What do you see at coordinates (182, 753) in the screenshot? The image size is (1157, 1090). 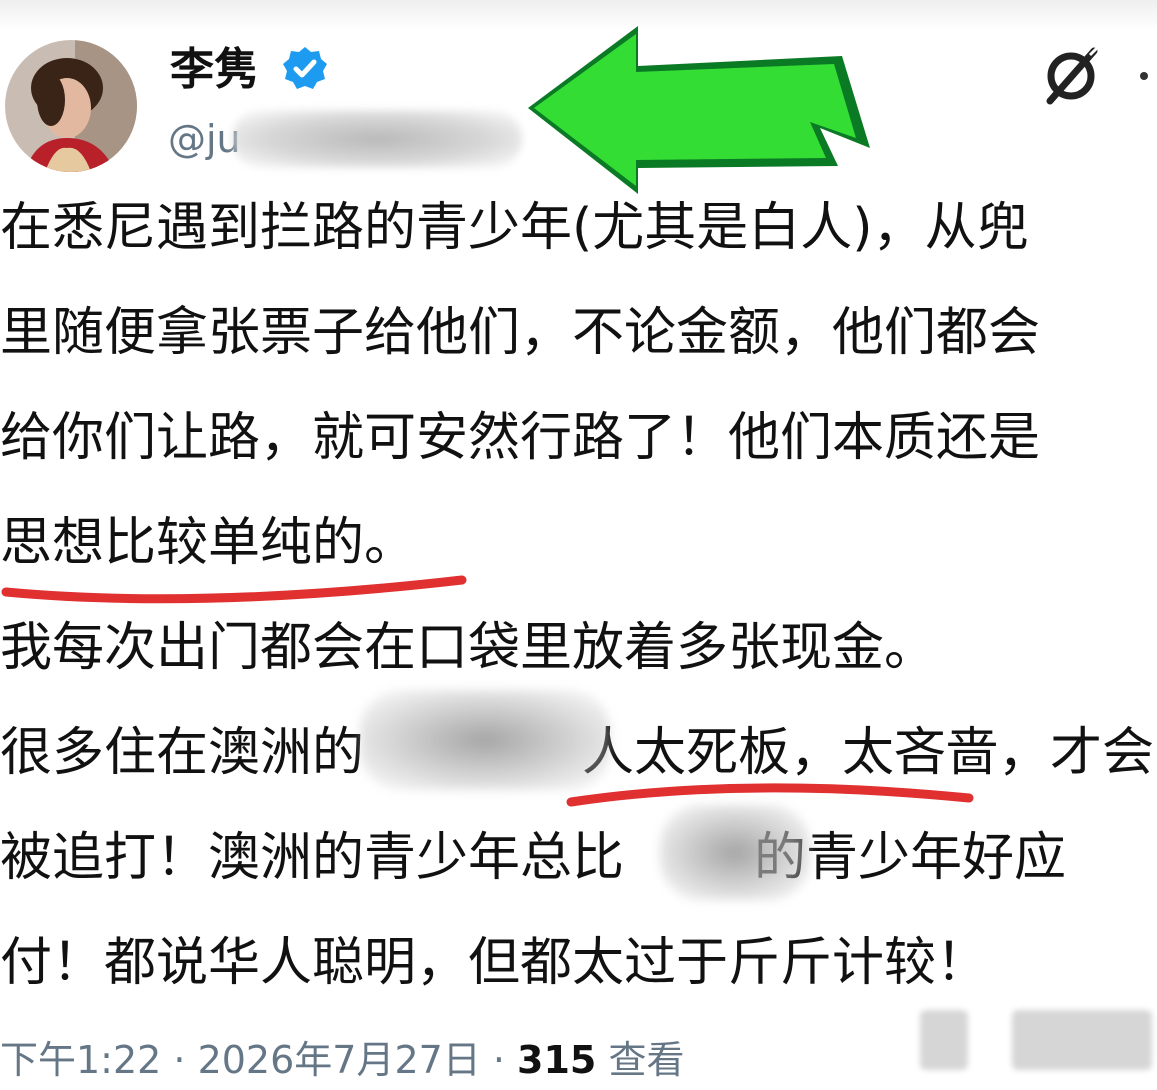 I see `tweet-segment: 很多住在澳洲的` at bounding box center [182, 753].